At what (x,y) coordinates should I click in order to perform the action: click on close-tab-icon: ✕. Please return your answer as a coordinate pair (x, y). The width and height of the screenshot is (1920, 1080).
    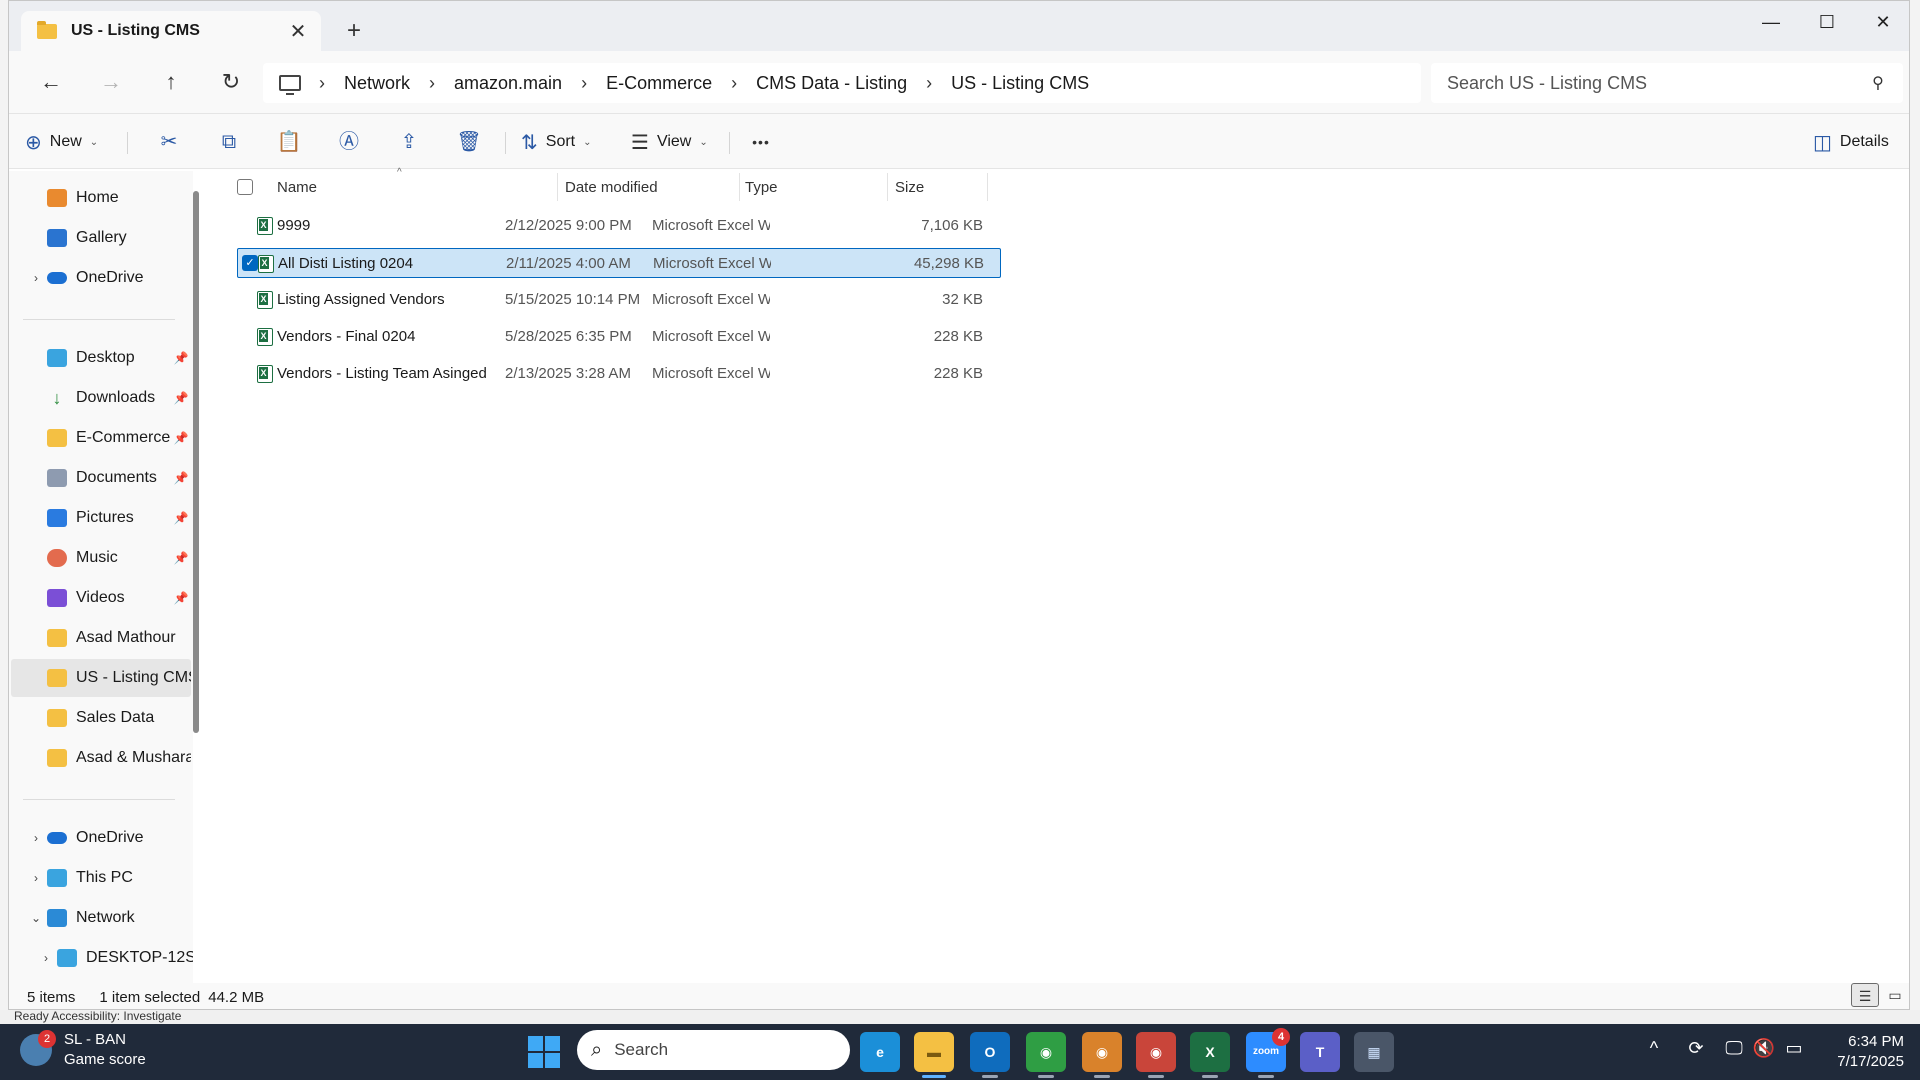
    Looking at the image, I should click on (298, 31).